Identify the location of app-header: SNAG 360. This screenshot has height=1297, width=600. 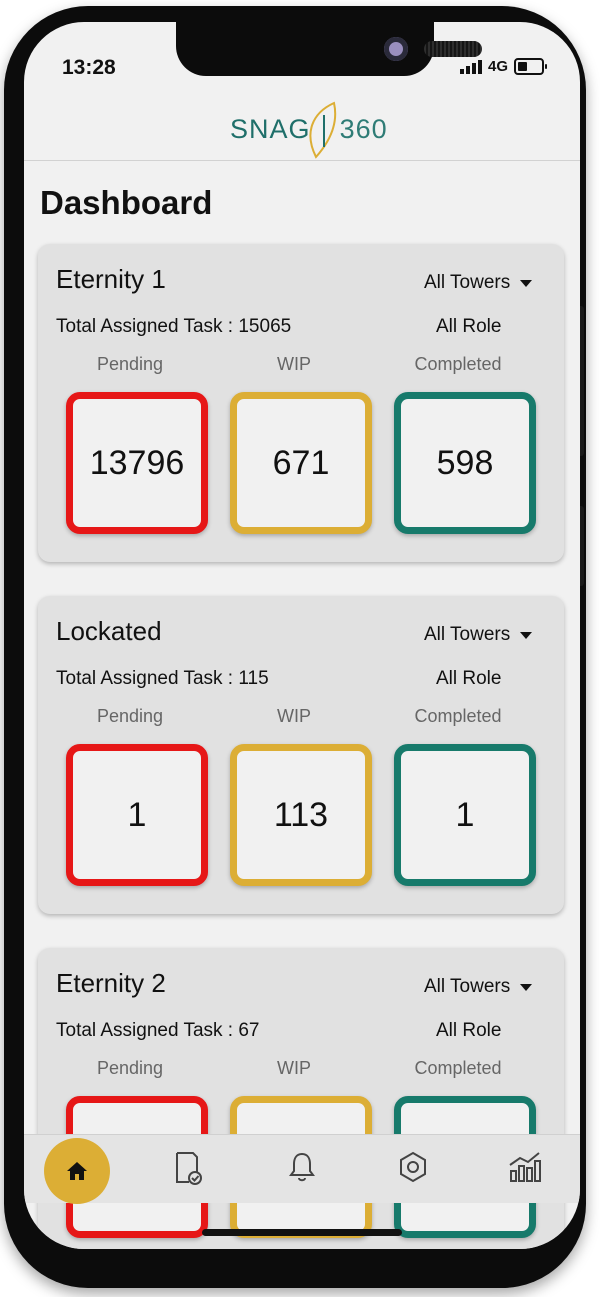
(302, 128).